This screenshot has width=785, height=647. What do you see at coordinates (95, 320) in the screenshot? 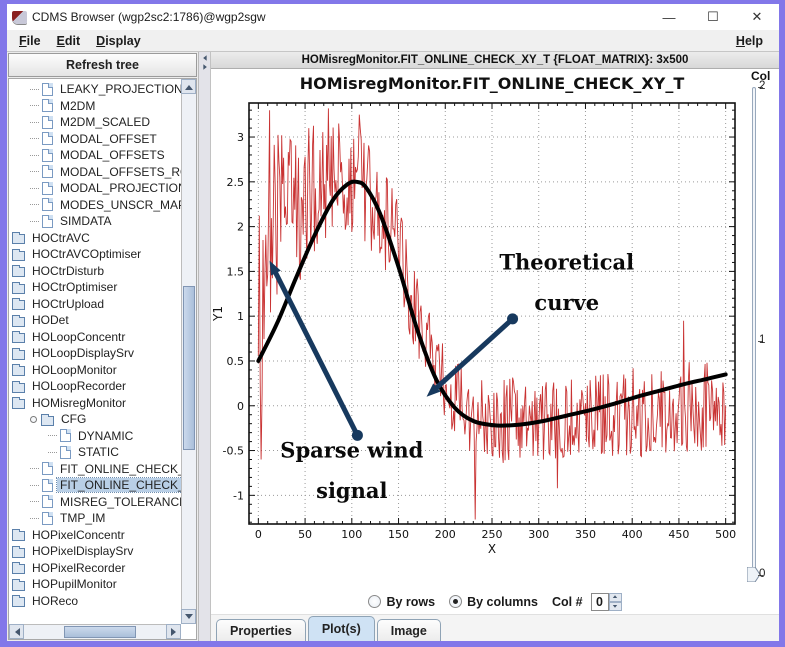
I see `tree-item-hodet: HODet` at bounding box center [95, 320].